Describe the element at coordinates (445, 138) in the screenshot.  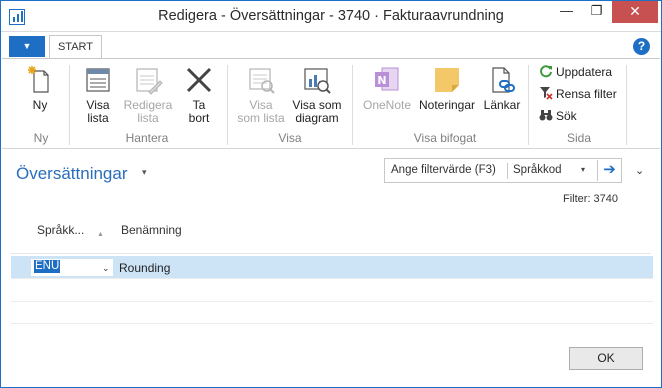
I see `group-label-visa-bifogat: Visa bifogat` at that location.